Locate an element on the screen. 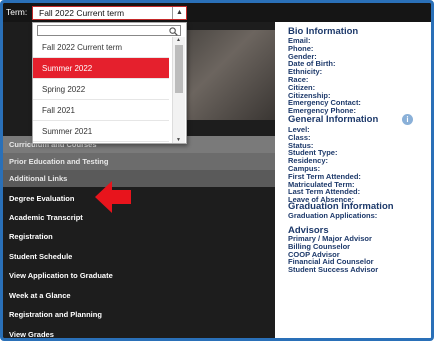 The height and width of the screenshot is (341, 434). nav-item-academic-transcript: Academic Transcript is located at coordinates (46, 217).